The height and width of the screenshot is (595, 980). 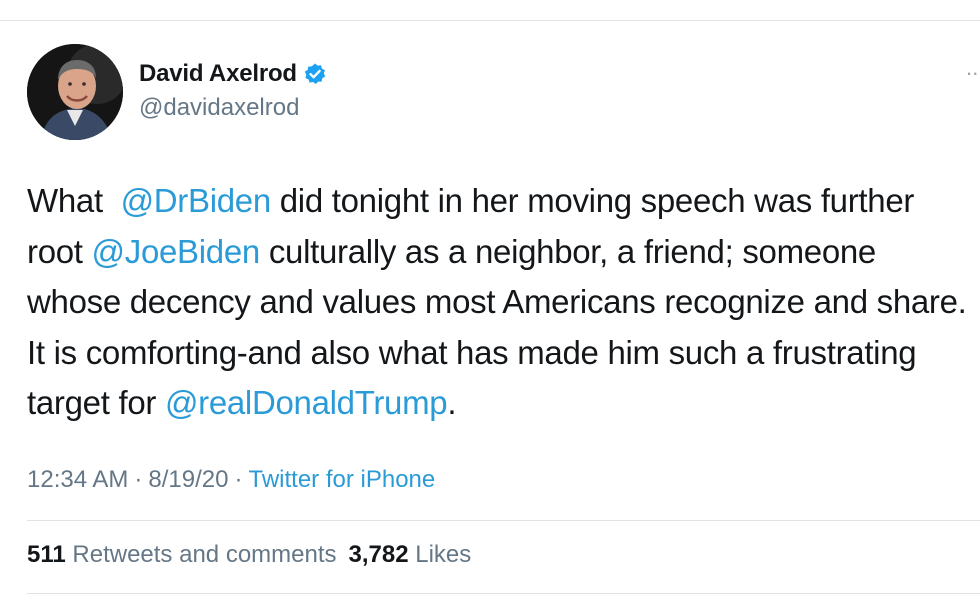 What do you see at coordinates (503, 593) in the screenshot?
I see `bottom-divider` at bounding box center [503, 593].